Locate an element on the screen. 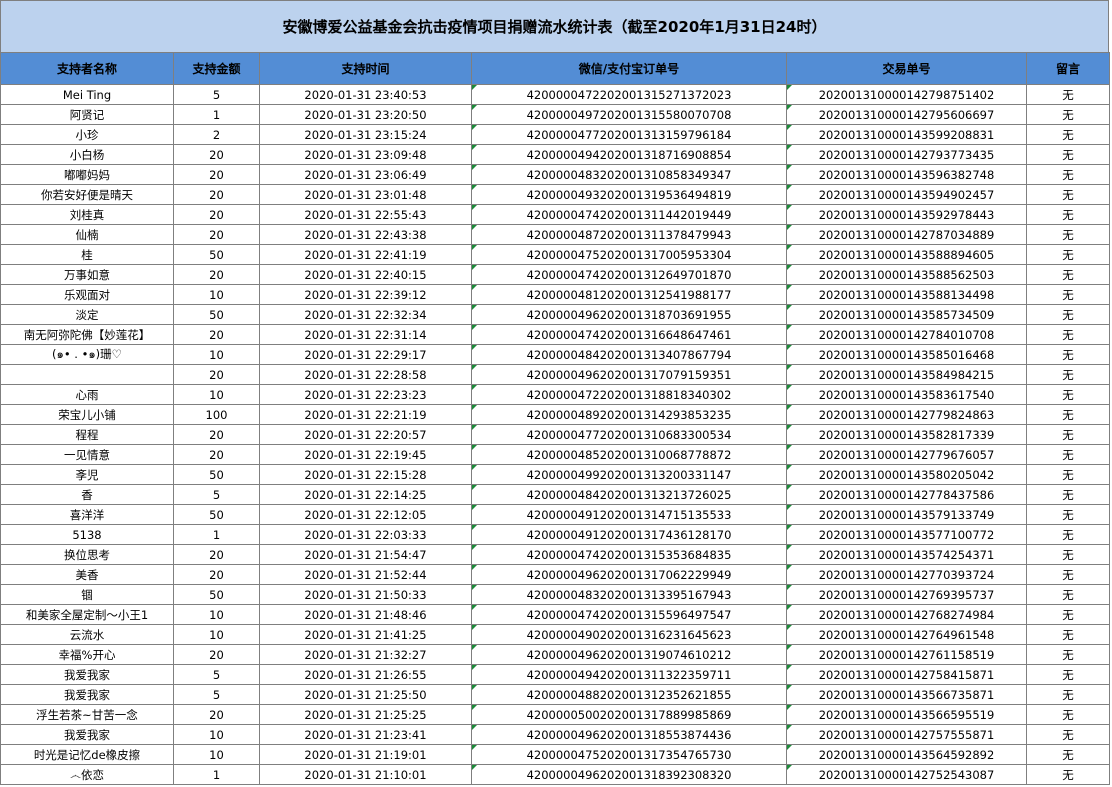 This screenshot has width=1112, height=787. cell-name: 换位思考 is located at coordinates (87, 554).